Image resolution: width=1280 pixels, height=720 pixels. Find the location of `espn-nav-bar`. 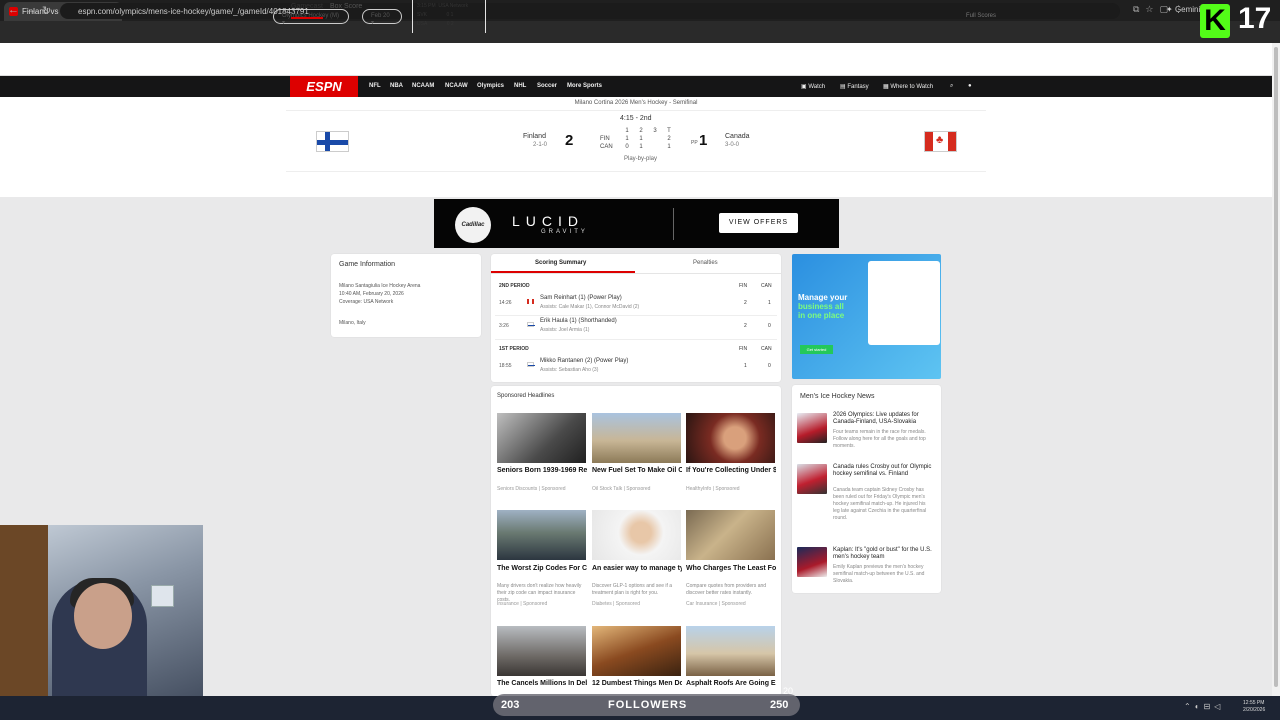

espn-nav-bar is located at coordinates (636, 86).